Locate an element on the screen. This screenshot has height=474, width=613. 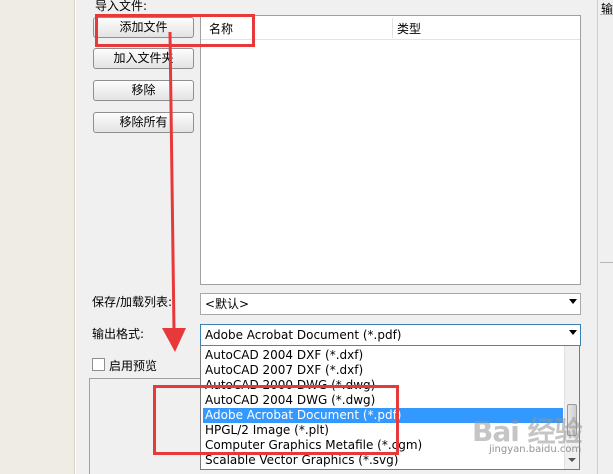
output-format-select: Adobe Acrobat Document (*.pdf) is located at coordinates (390, 335).